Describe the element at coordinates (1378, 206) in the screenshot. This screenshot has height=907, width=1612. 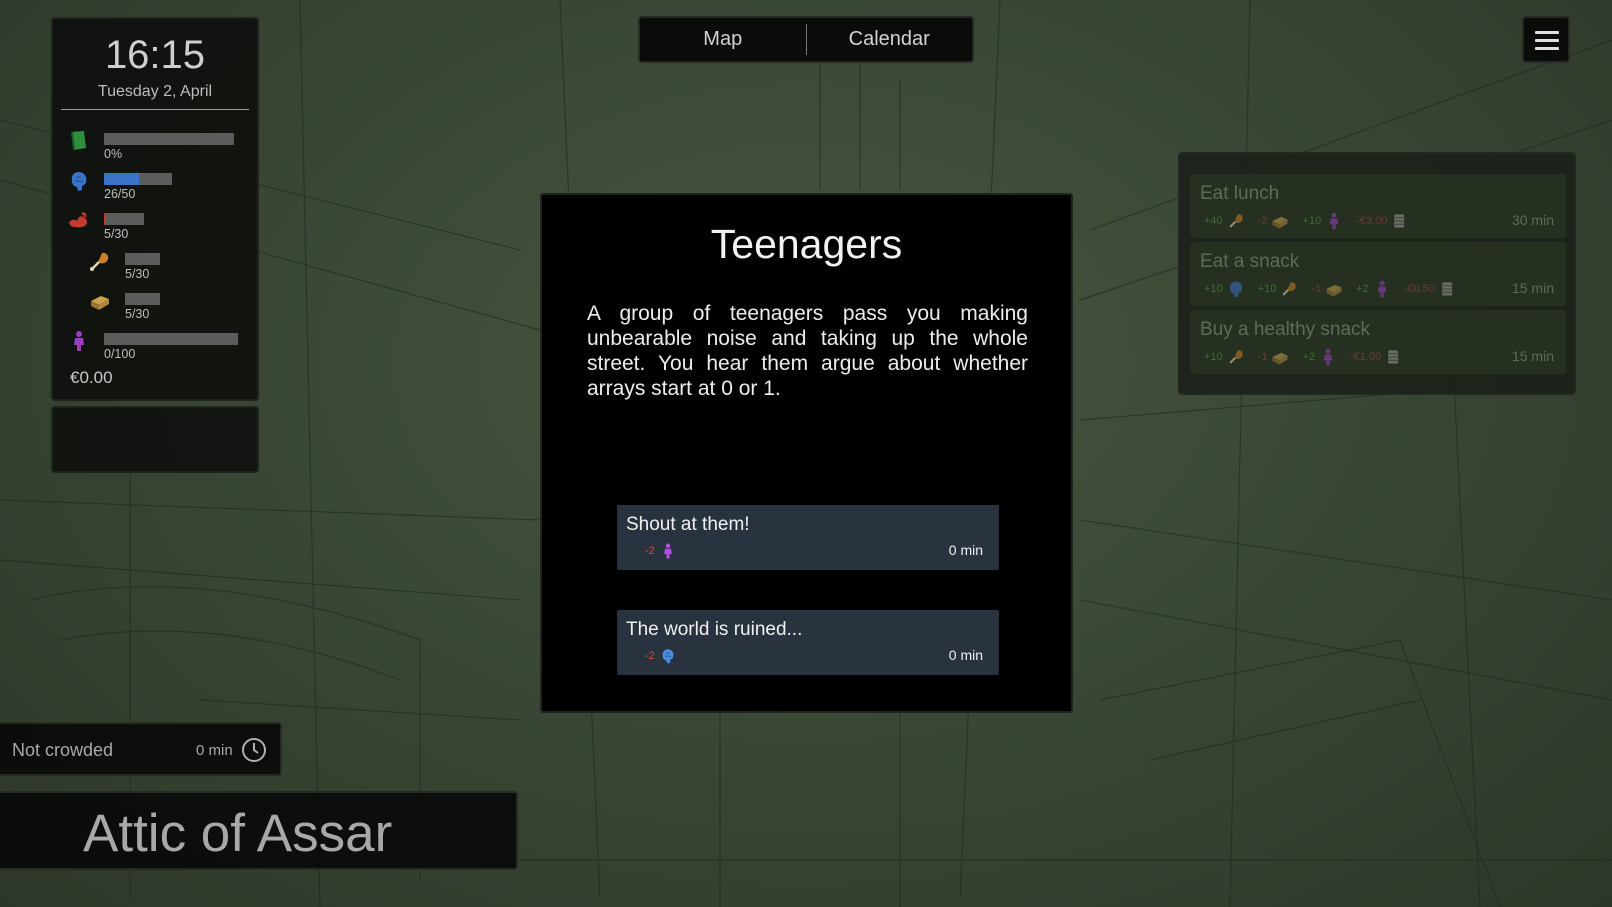
I see `action-item: Eat lunch +40 -2 +10 -€3.00 30 min` at that location.